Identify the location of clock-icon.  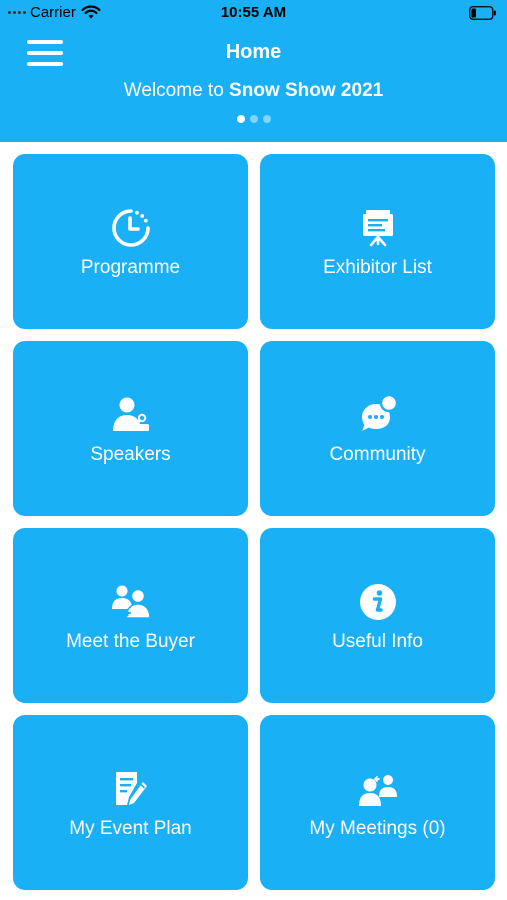
(131, 228).